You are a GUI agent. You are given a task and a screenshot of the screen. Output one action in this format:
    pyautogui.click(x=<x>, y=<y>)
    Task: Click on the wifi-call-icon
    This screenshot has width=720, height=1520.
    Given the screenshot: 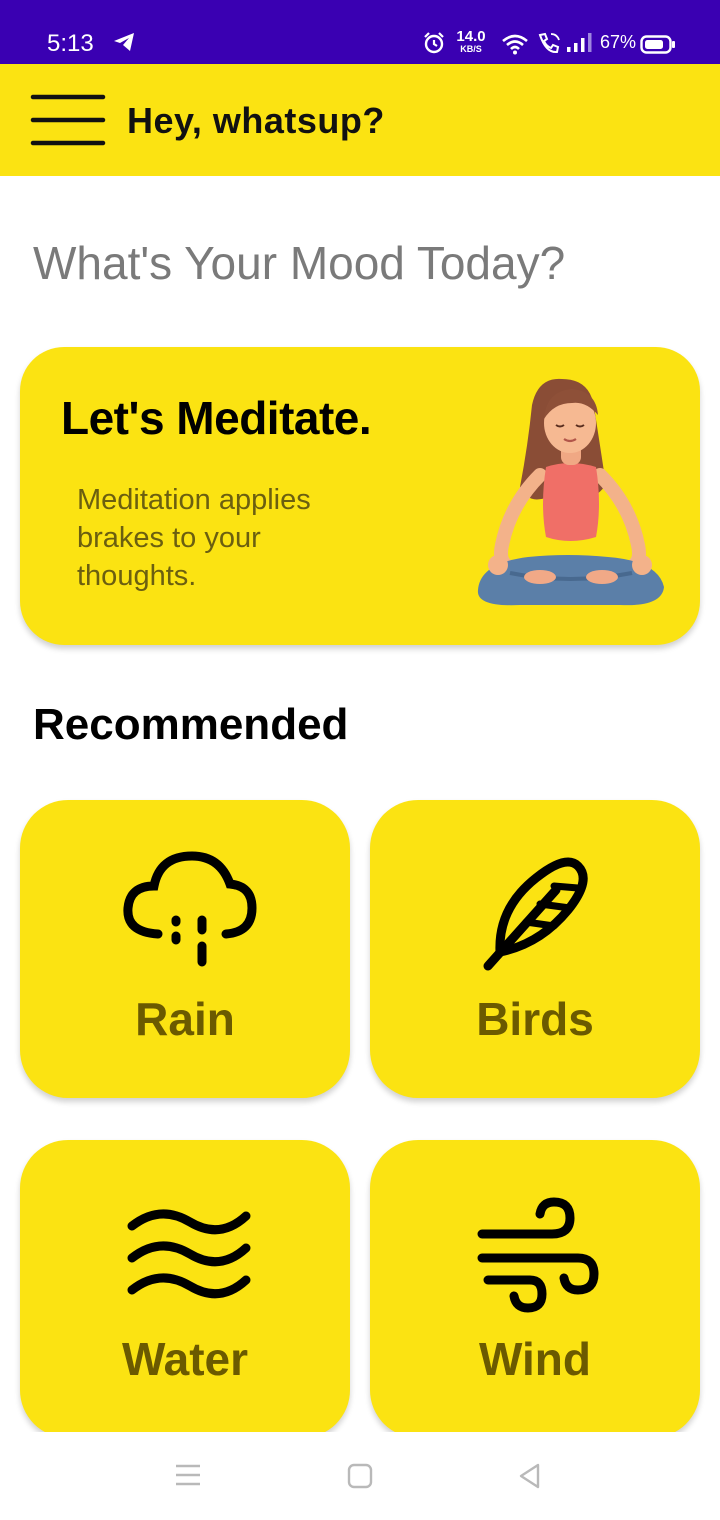 What is the action you would take?
    pyautogui.click(x=549, y=43)
    